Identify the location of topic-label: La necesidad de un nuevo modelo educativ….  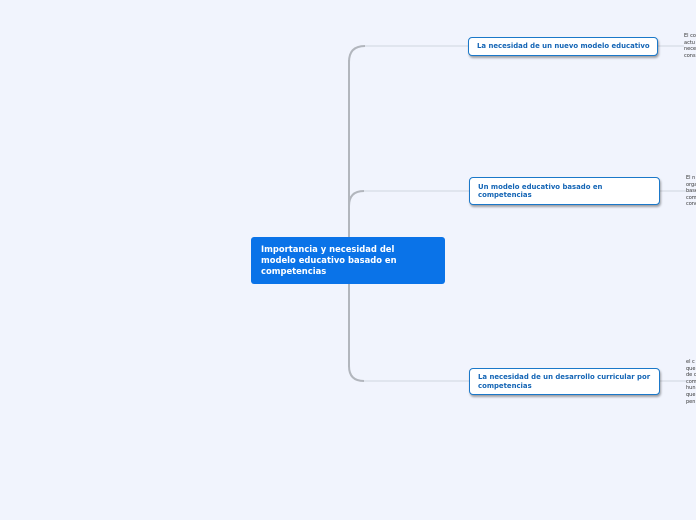
(563, 46).